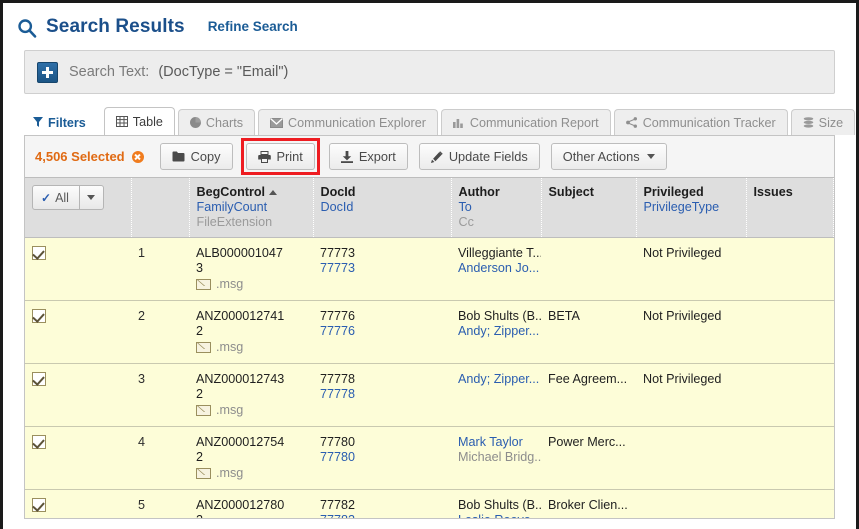 The image size is (859, 529). I want to click on begcontrol-value: ANZ000012741, so click(240, 316).